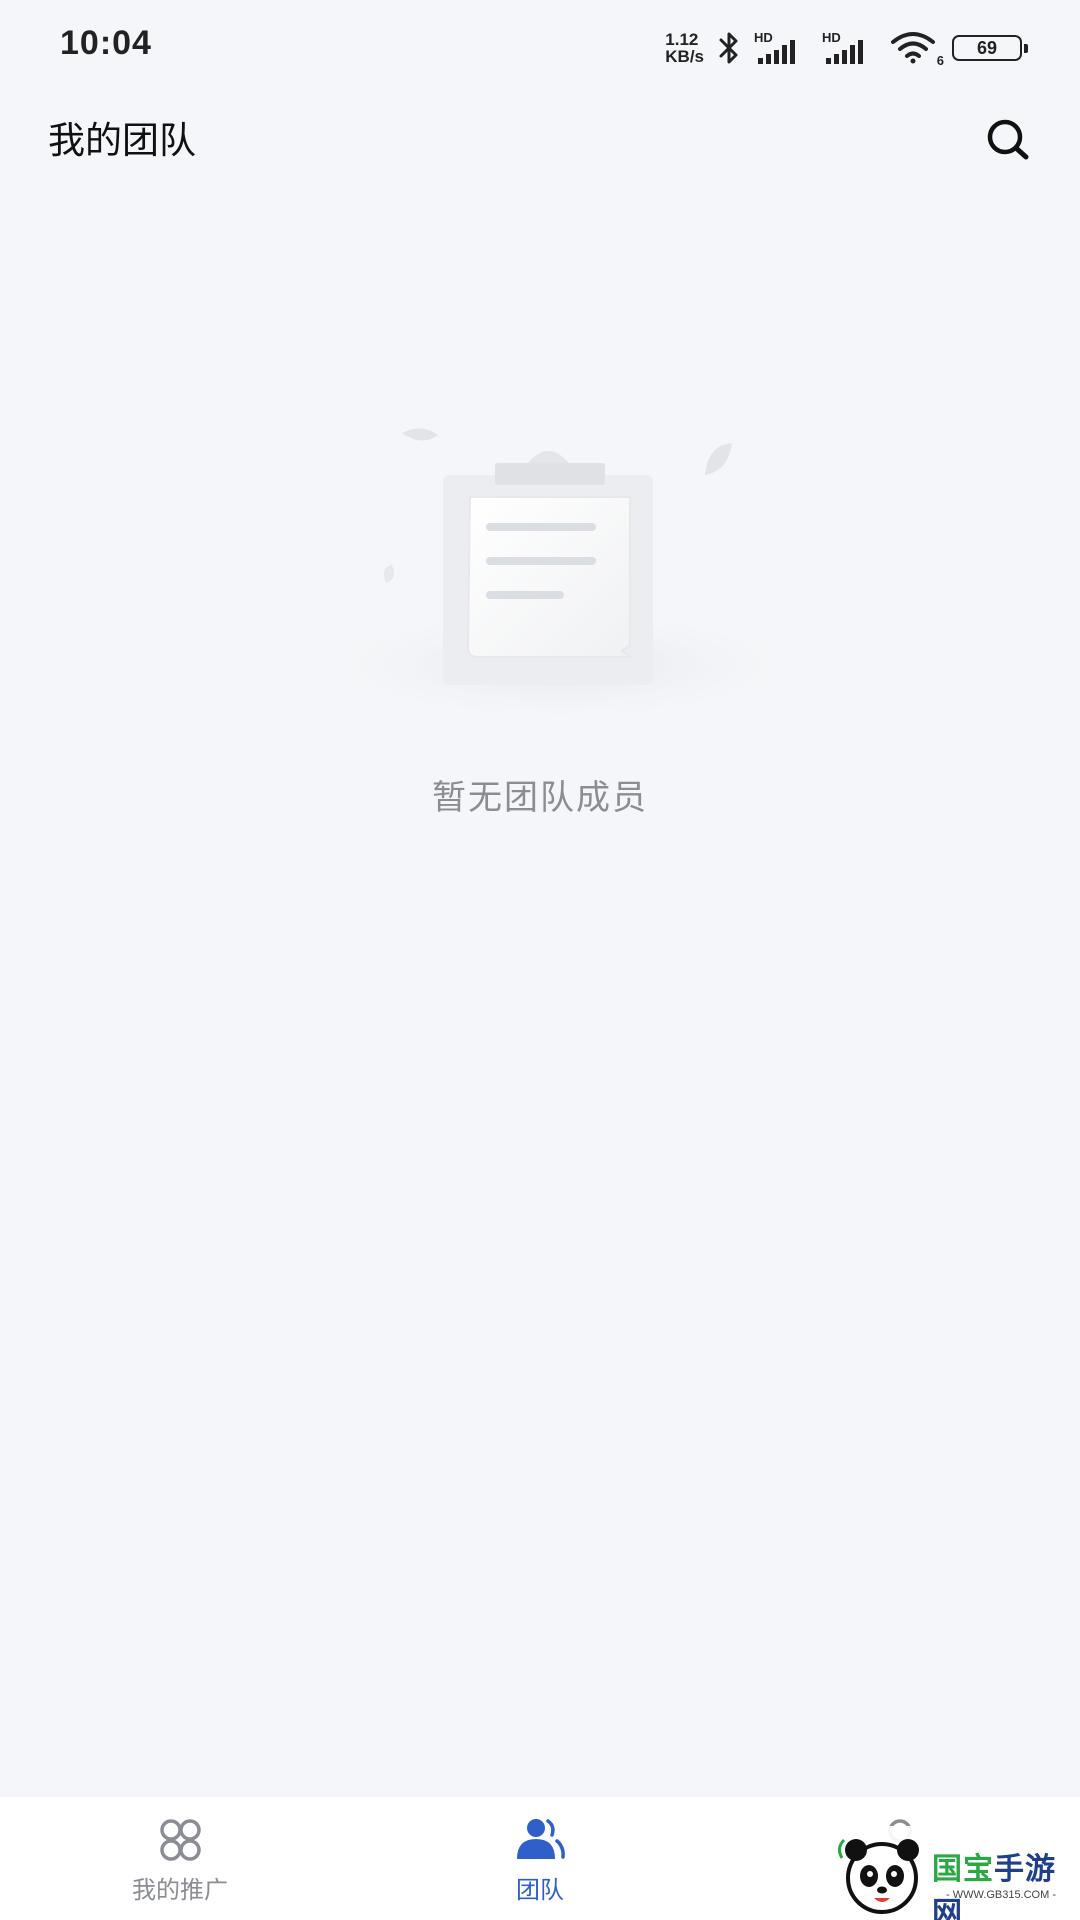  I want to click on panda-logo, so click(878, 1876).